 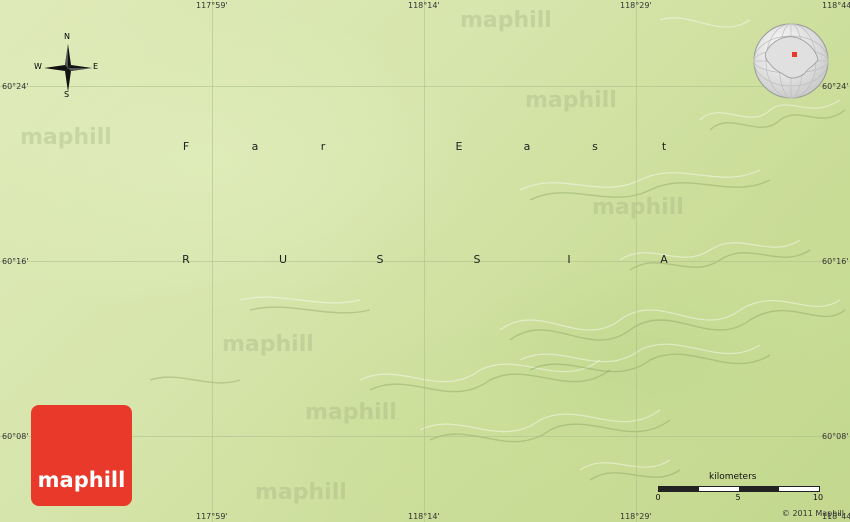 I want to click on maphill-logo: maphill, so click(x=81, y=455).